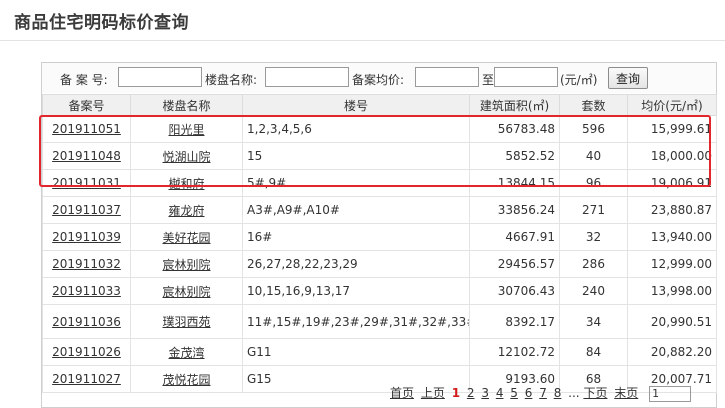 Image resolution: width=725 pixels, height=408 pixels. I want to click on record-no-input, so click(160, 77).